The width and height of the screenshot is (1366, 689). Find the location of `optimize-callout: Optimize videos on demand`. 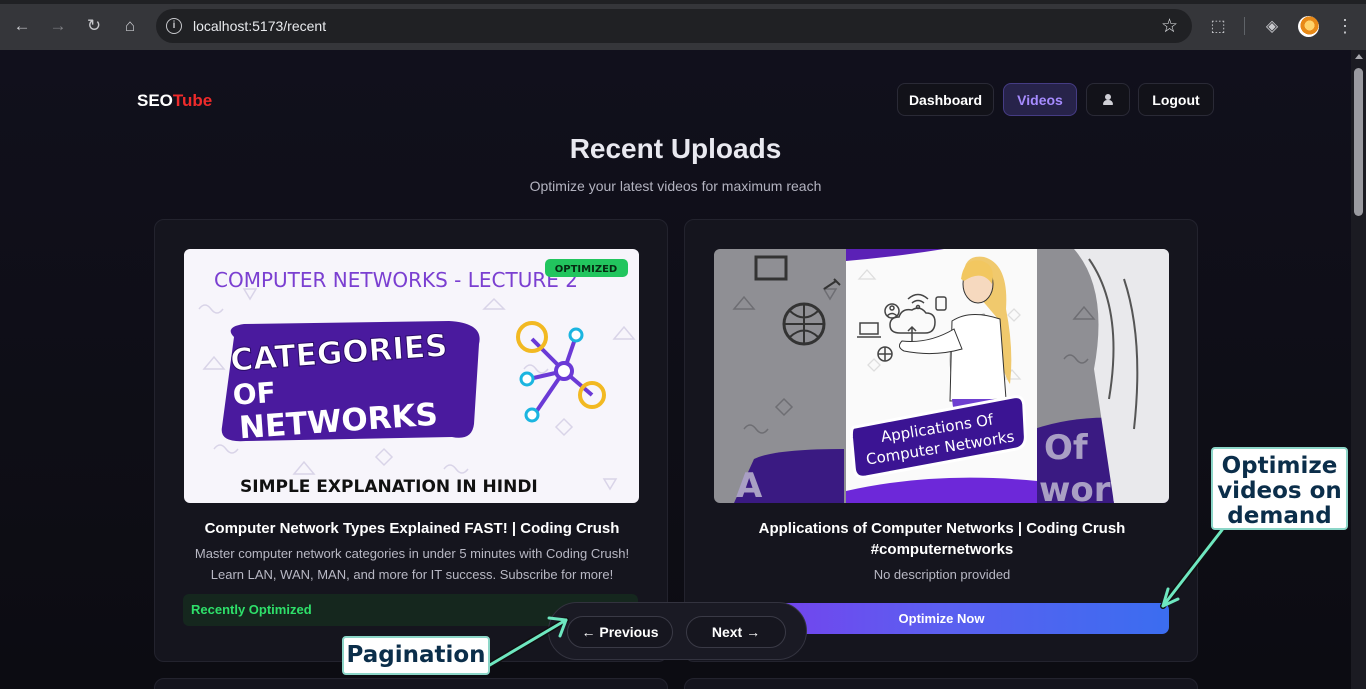

optimize-callout: Optimize videos on demand is located at coordinates (1279, 488).